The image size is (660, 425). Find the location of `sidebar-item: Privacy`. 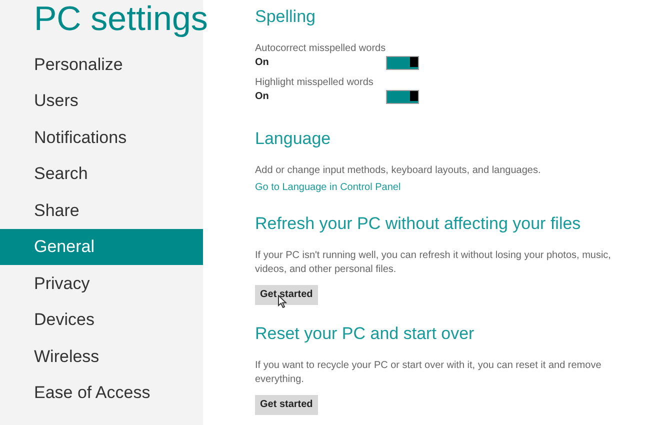

sidebar-item: Privacy is located at coordinates (101, 283).